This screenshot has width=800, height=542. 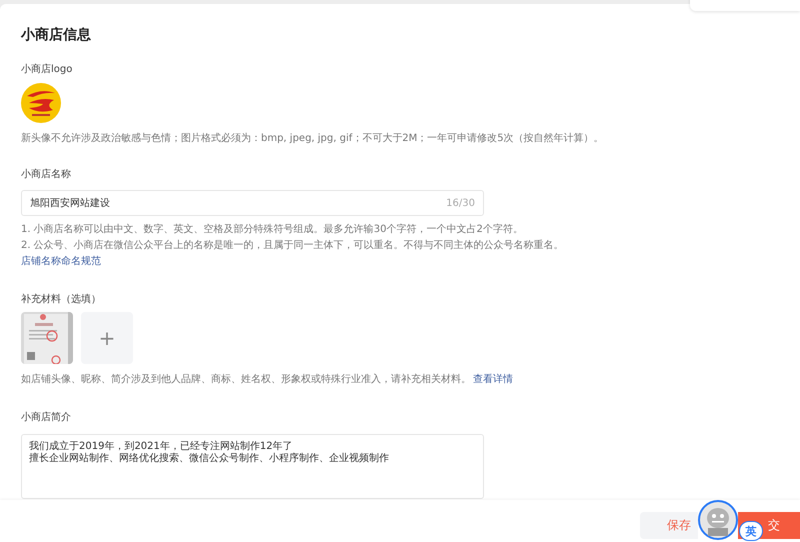 I want to click on field-label: 补充材料（选填）, so click(x=61, y=299).